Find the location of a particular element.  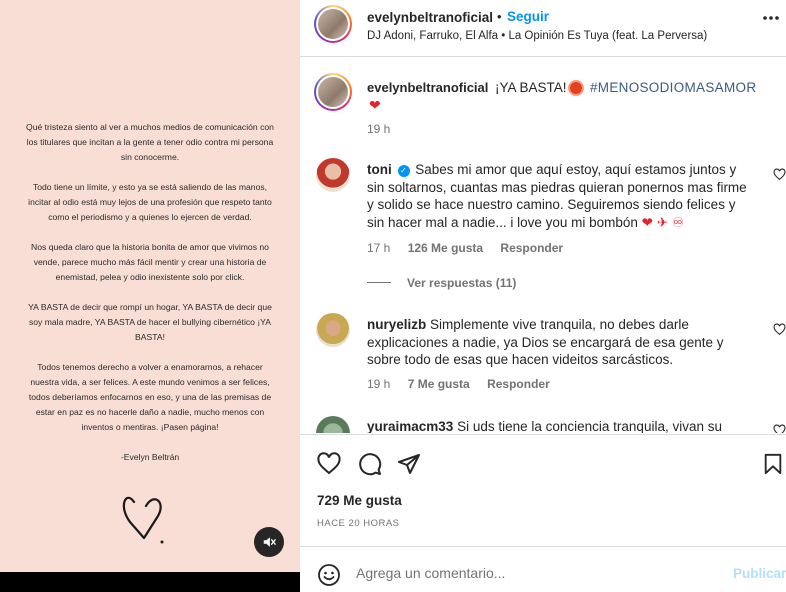

actions-divider is located at coordinates (543, 434).